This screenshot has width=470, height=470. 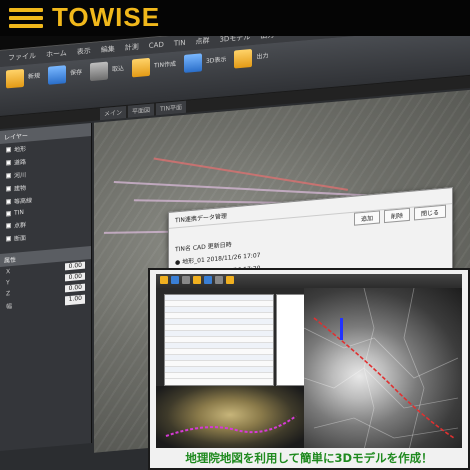 What do you see at coordinates (108, 49) in the screenshot?
I see `menu-item: 編集` at bounding box center [108, 49].